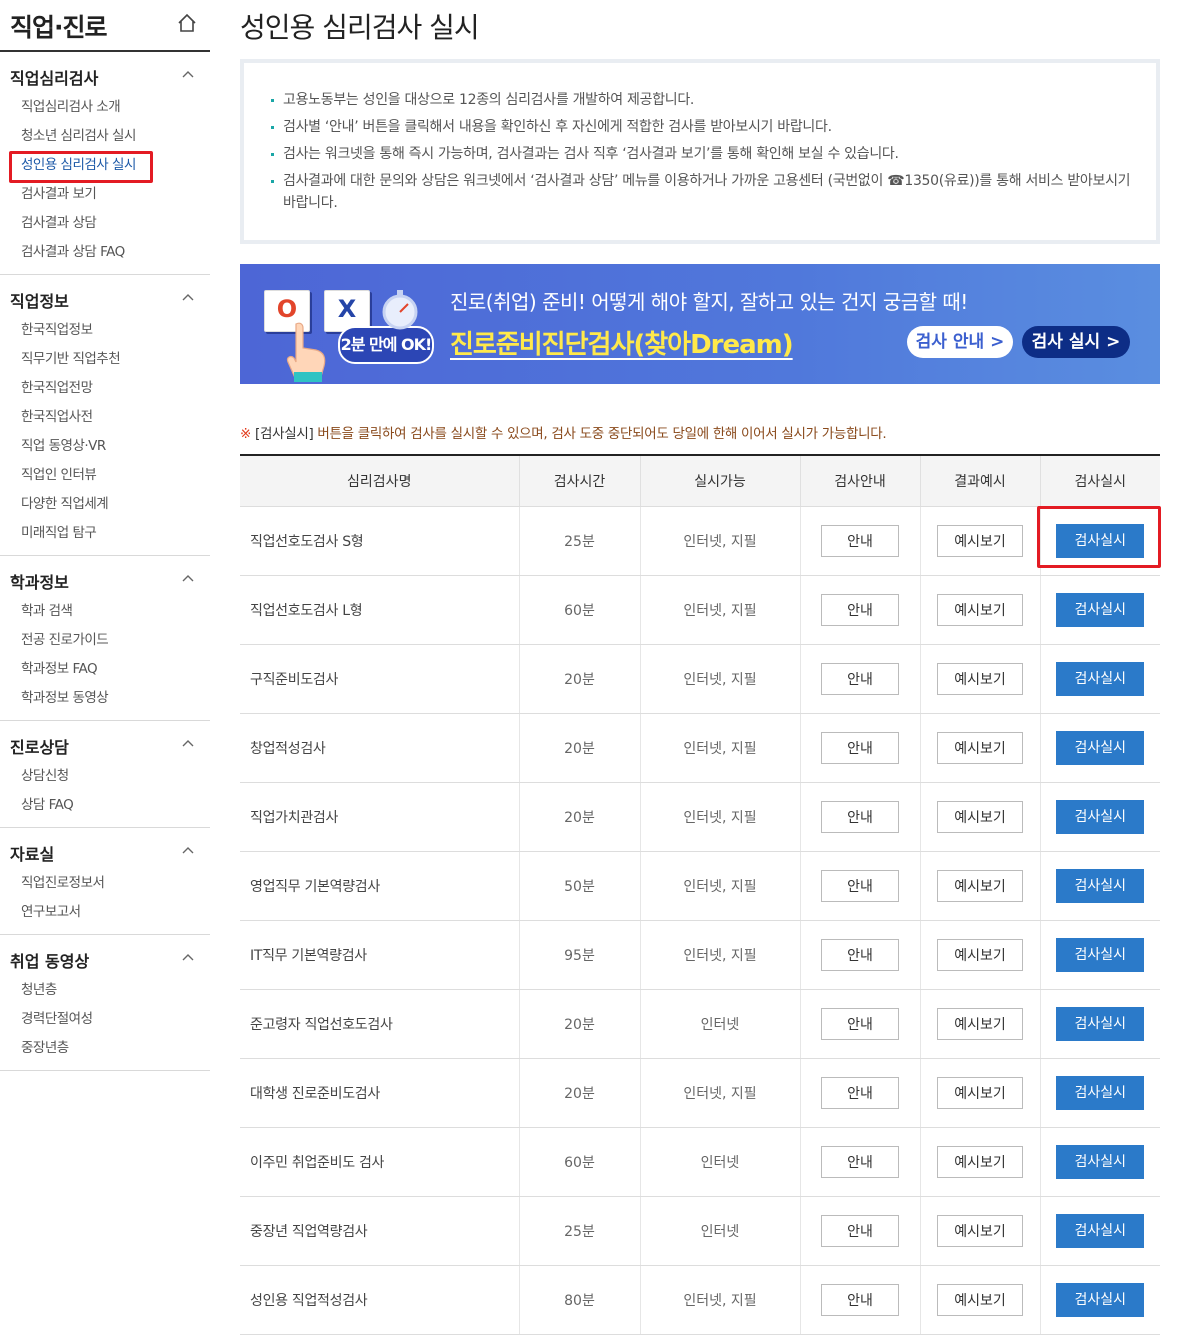 The width and height of the screenshot is (1178, 1335). What do you see at coordinates (59, 223) in the screenshot?
I see `sidebar-item-label: 검사결과 상담` at bounding box center [59, 223].